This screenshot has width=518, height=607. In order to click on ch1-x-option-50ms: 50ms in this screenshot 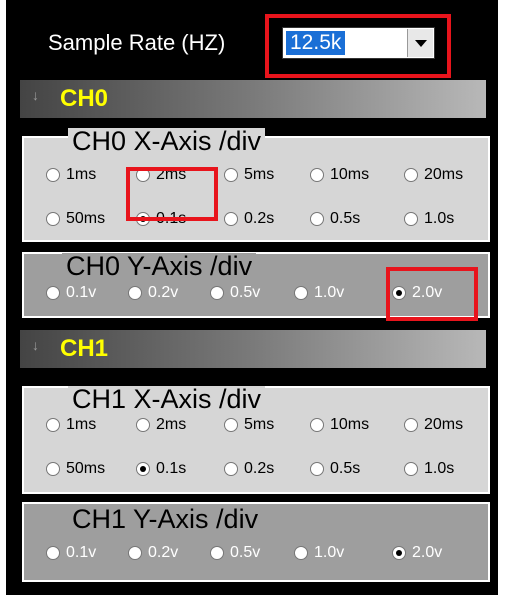, I will do `click(75, 469)`.